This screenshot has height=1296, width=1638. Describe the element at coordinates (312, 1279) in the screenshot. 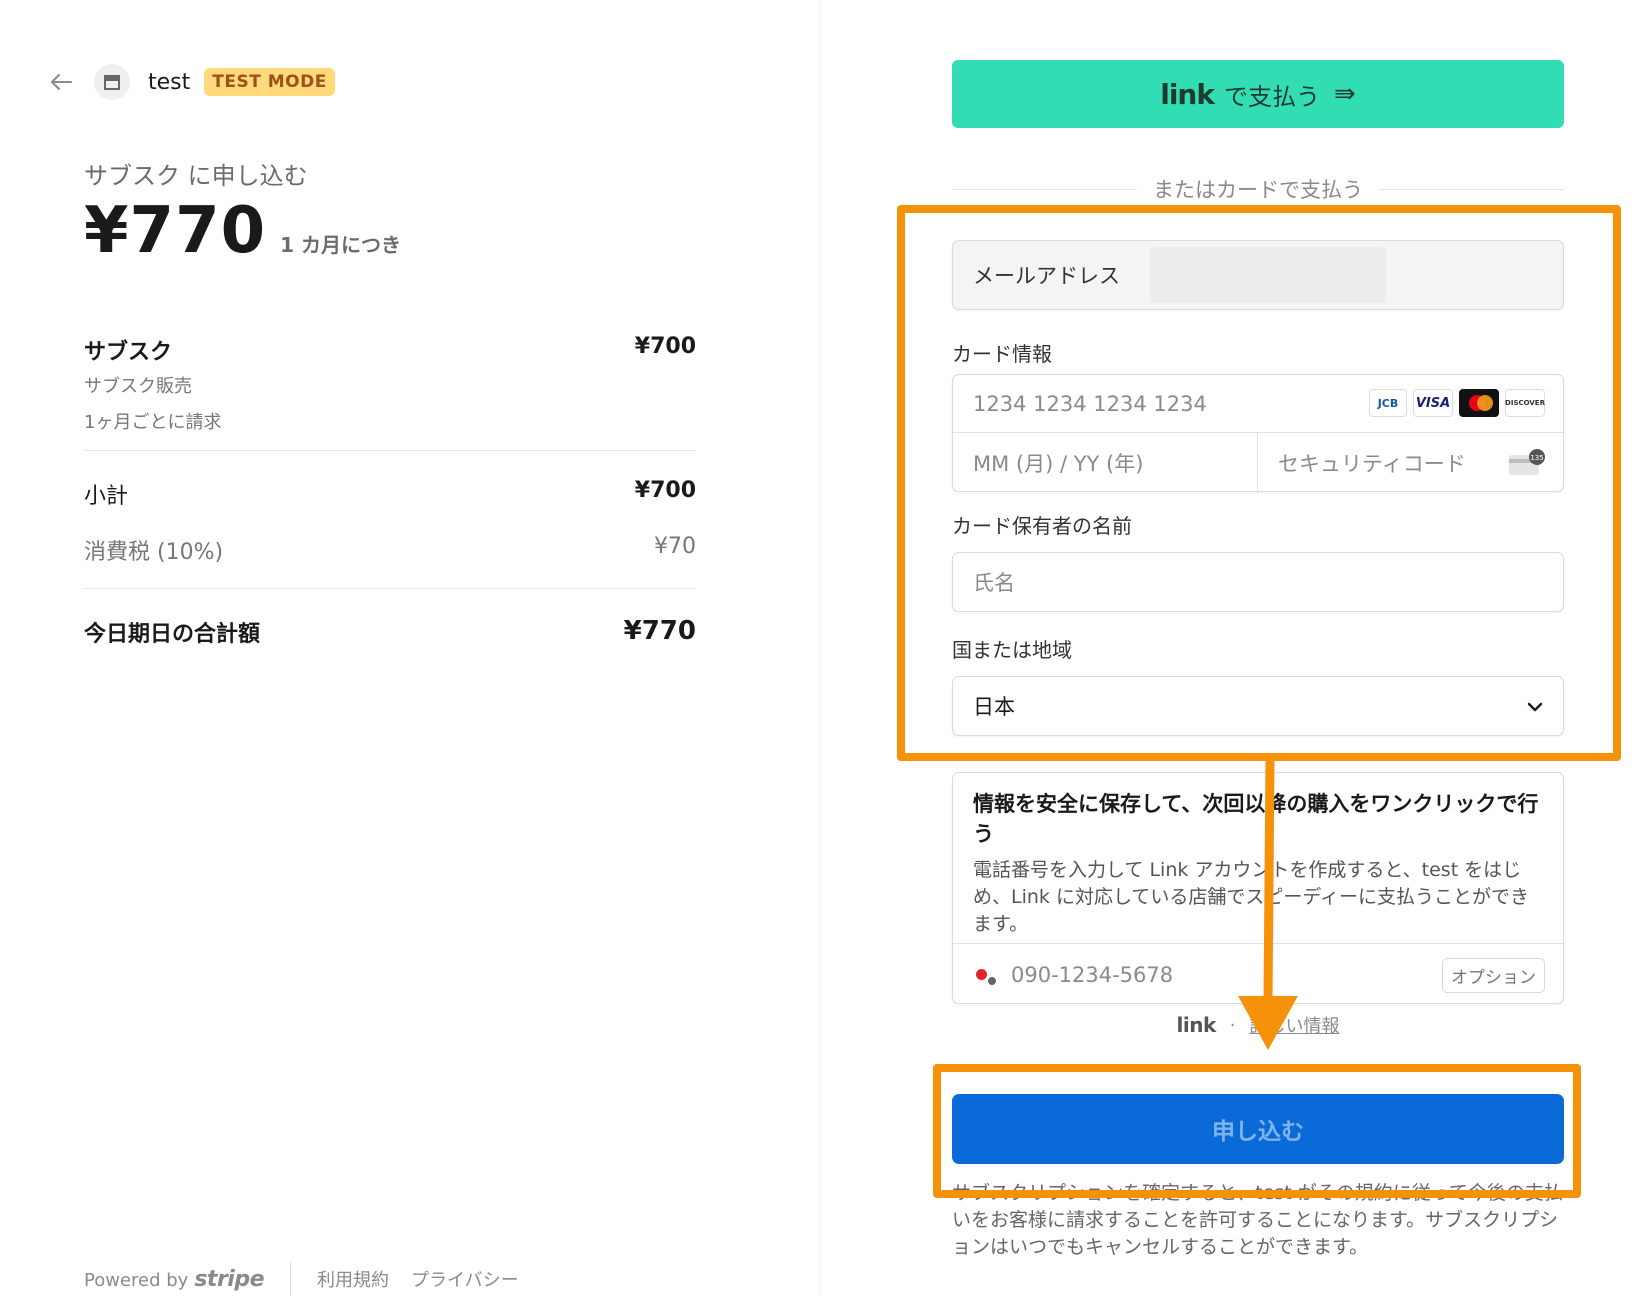

I see `left-footer: Powered by stripe 利用規約 プライバシー` at that location.